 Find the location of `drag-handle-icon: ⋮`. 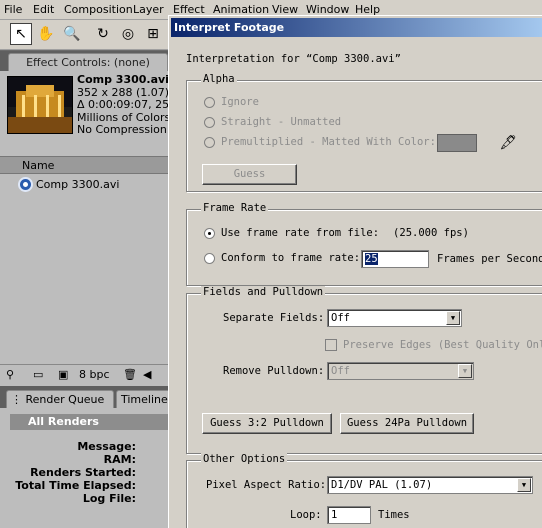

drag-handle-icon: ⋮ is located at coordinates (16, 399).